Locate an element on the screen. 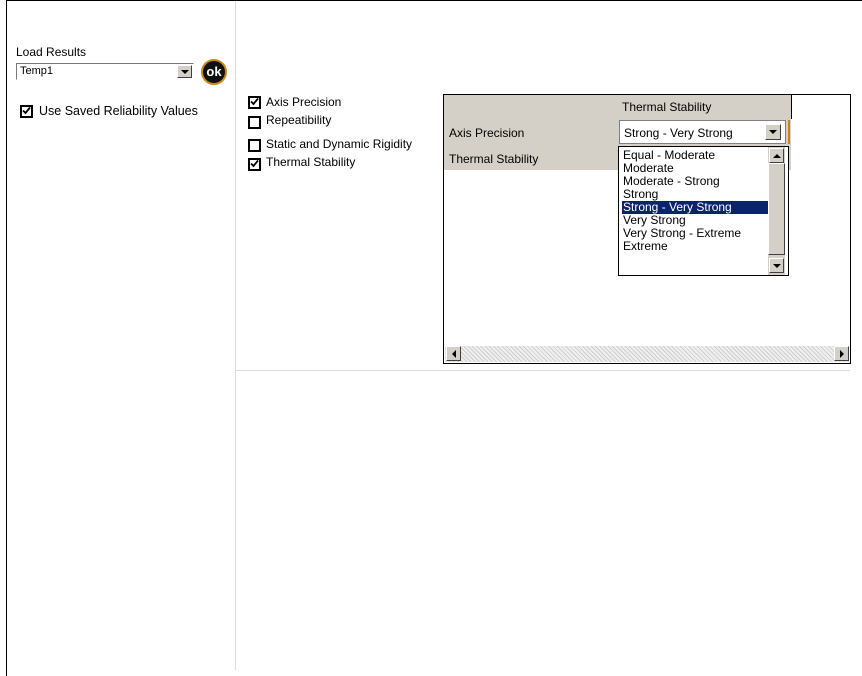  use-saved-reliability-checkbox is located at coordinates (26, 111).